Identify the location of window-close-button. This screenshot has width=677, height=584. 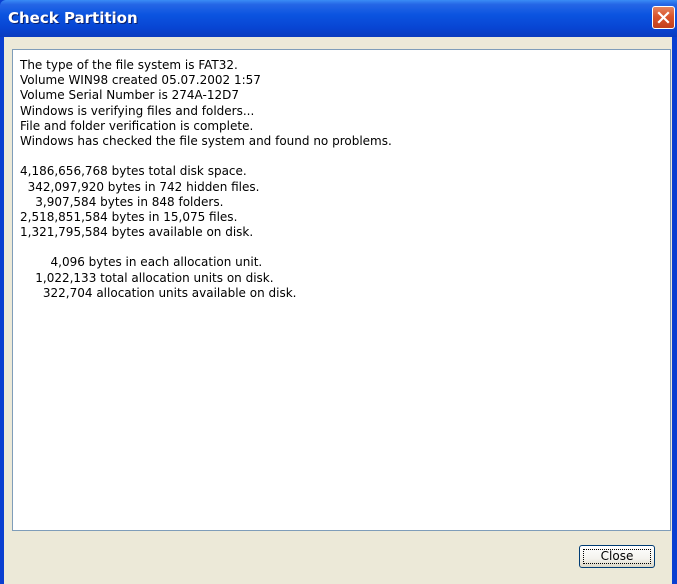
(663, 17).